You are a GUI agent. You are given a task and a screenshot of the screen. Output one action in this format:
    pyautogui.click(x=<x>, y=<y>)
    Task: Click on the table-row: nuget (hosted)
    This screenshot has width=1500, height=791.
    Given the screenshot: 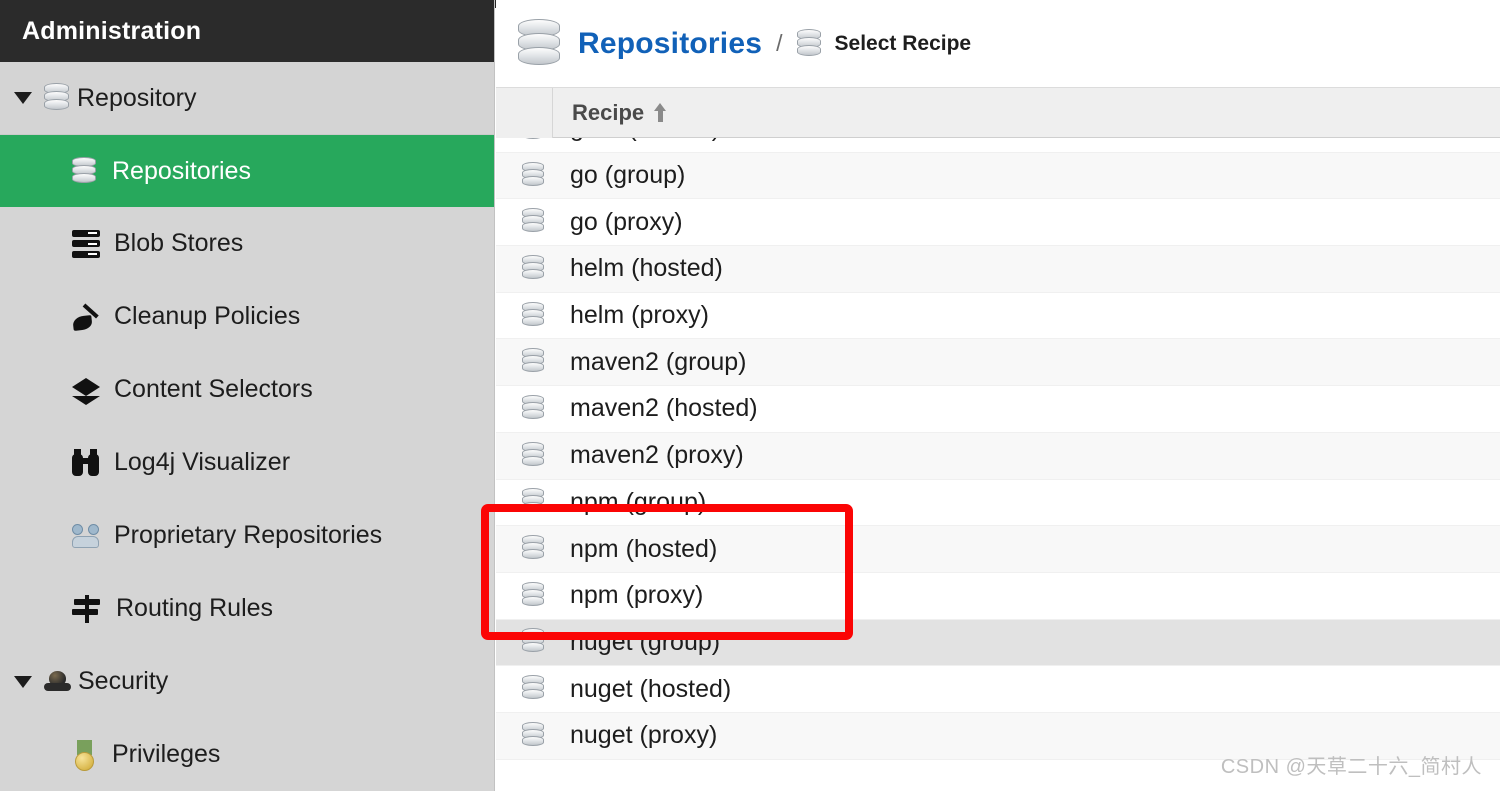 What is the action you would take?
    pyautogui.click(x=998, y=689)
    